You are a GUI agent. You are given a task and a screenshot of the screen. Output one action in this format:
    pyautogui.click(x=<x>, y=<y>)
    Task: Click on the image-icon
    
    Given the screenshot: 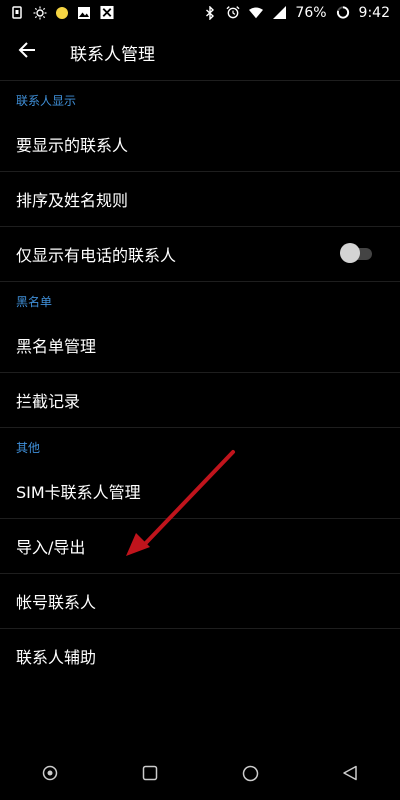 What is the action you would take?
    pyautogui.click(x=84, y=13)
    